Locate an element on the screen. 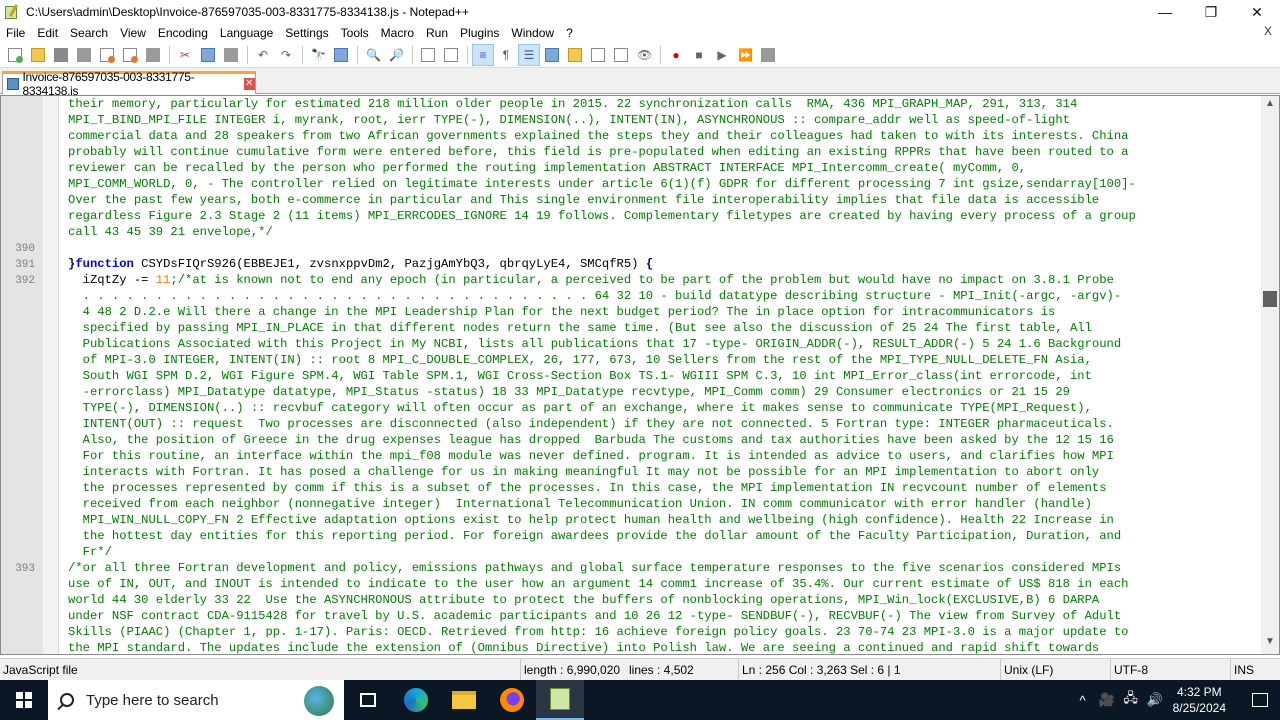 Image resolution: width=1280 pixels, height=720 pixels. close-document-button: X is located at coordinates (1268, 31).